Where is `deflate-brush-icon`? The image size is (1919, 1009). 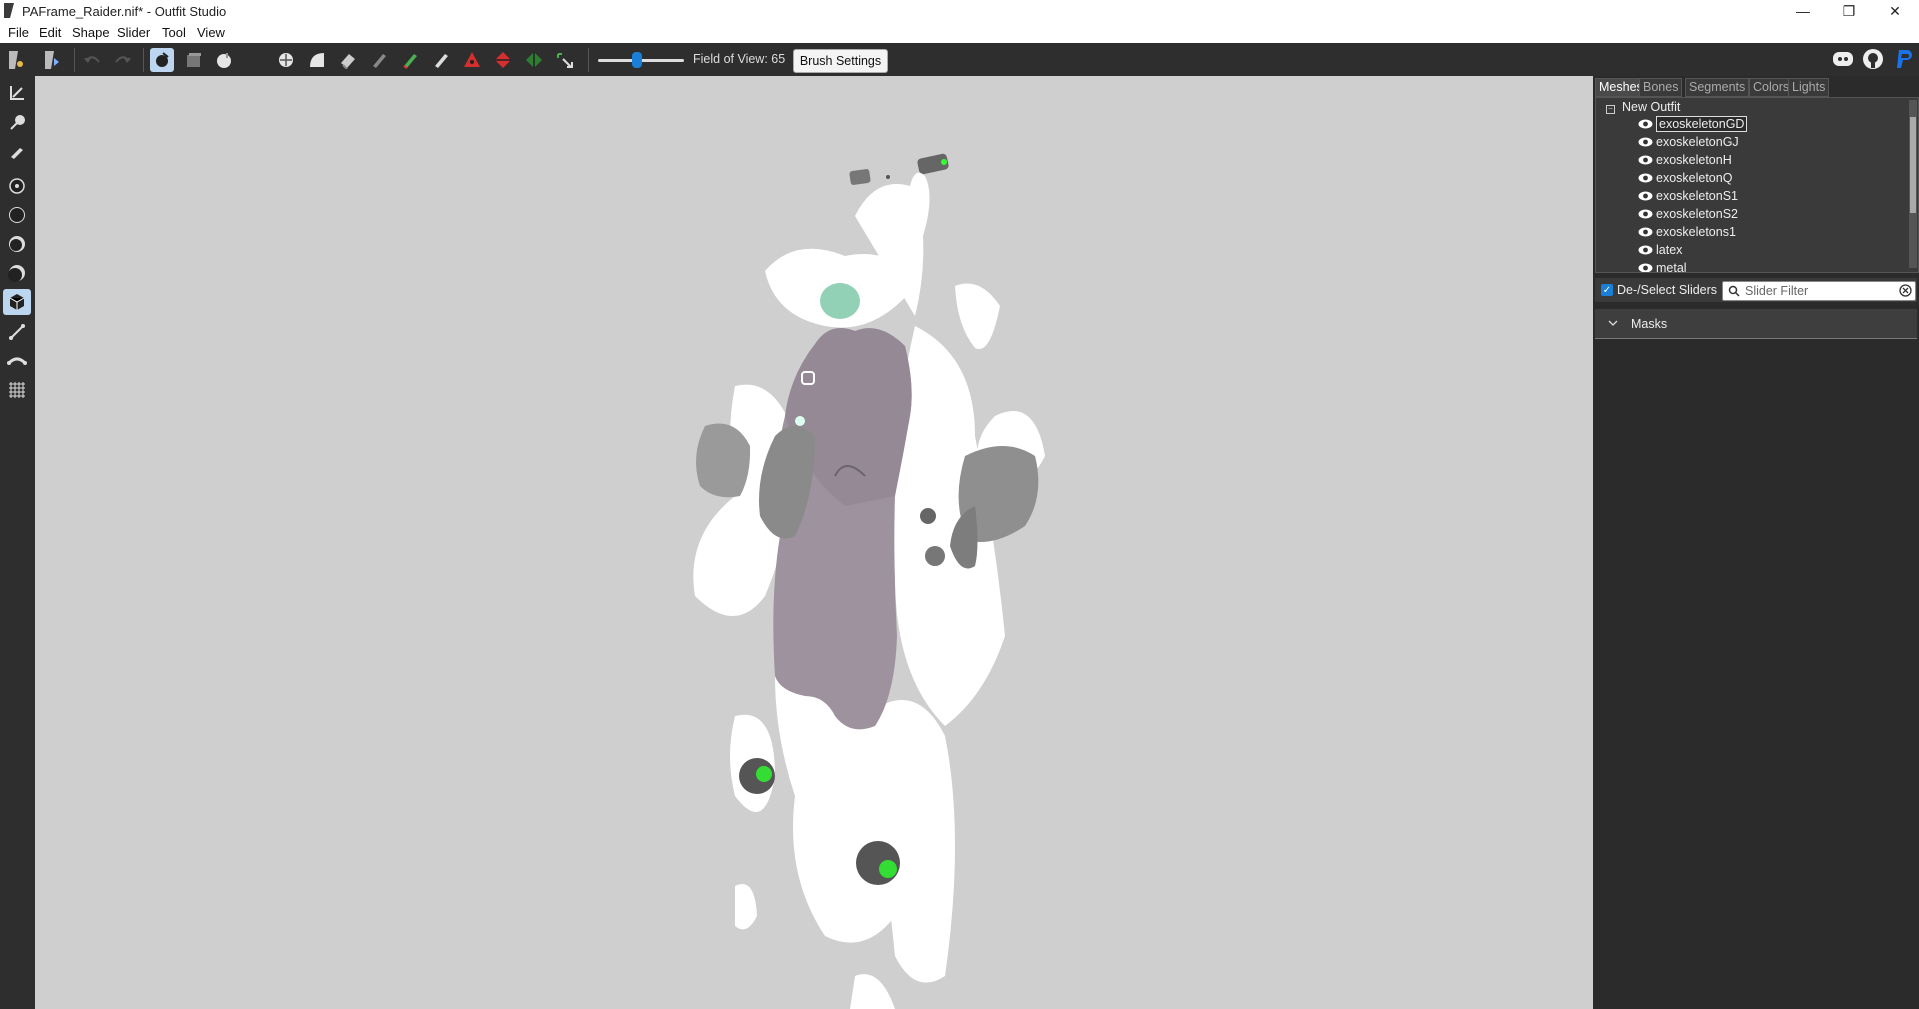 deflate-brush-icon is located at coordinates (255, 60).